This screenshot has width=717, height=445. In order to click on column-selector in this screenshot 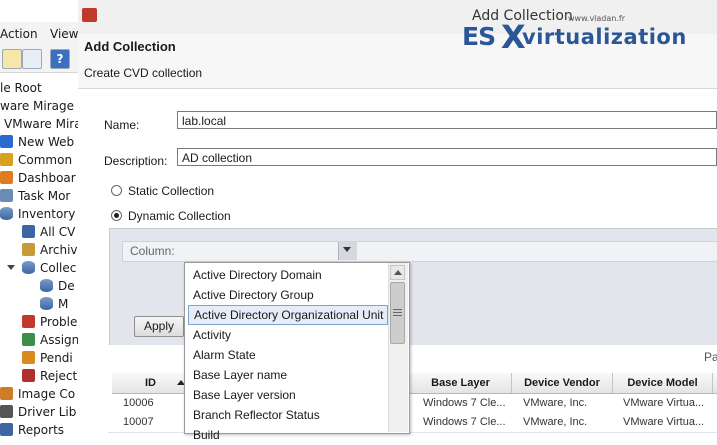, I will do `click(419, 251)`.